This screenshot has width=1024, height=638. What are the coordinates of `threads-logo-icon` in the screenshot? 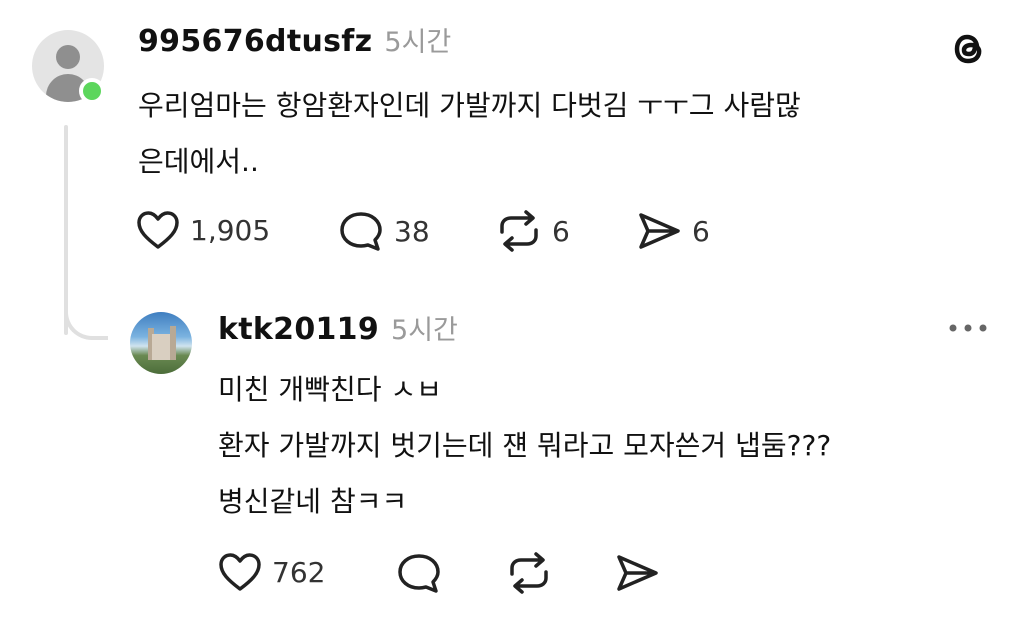 It's located at (969, 49).